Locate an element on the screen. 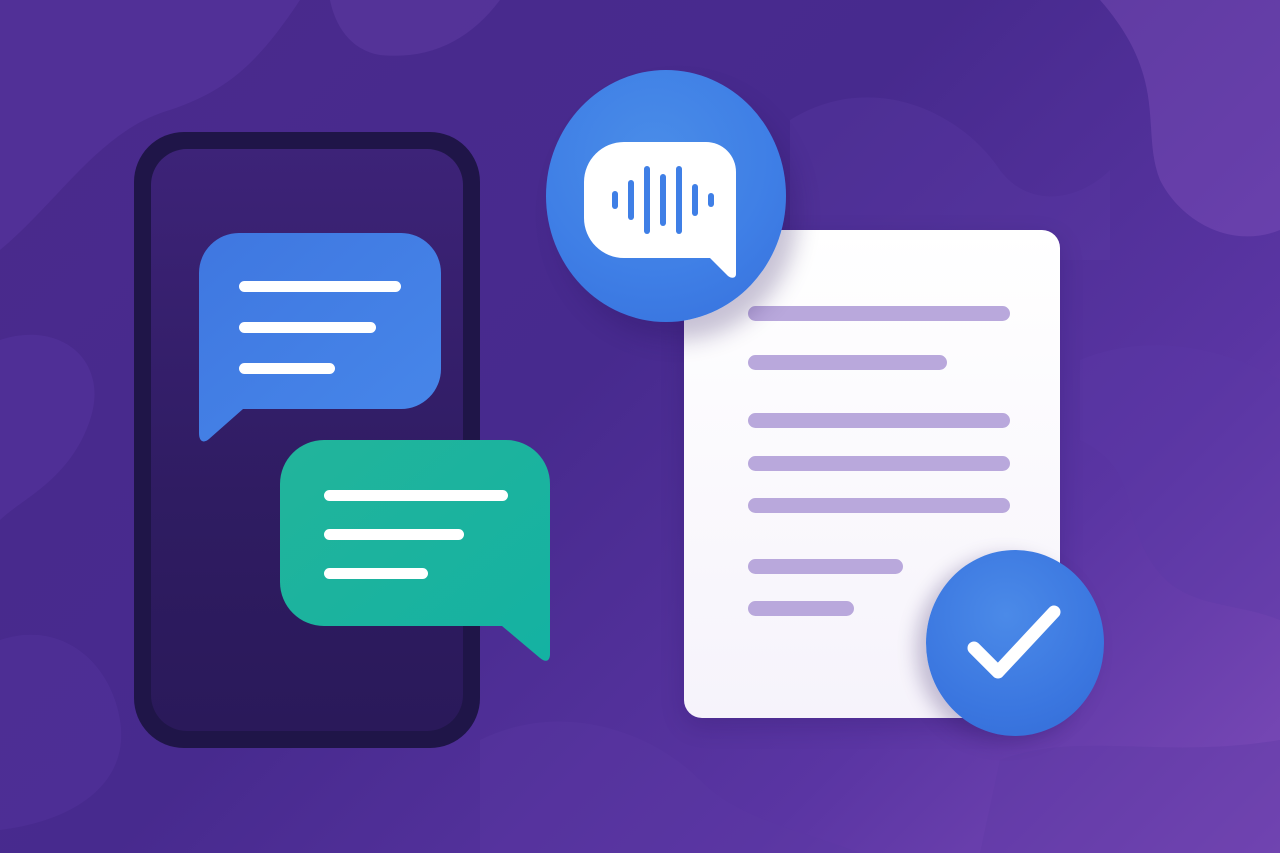 The height and width of the screenshot is (853, 1280). checkmark-icon is located at coordinates (1014, 642).